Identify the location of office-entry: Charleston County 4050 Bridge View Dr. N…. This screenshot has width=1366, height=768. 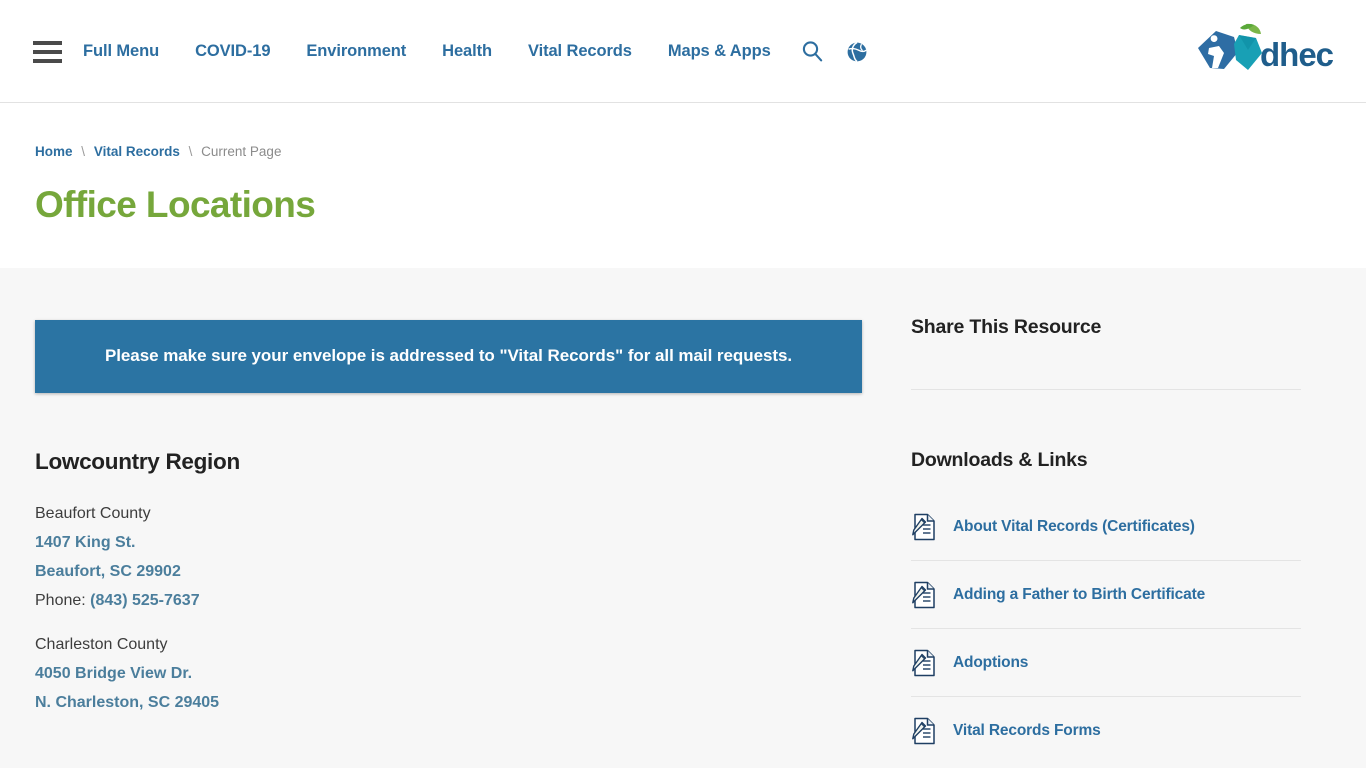
(470, 673).